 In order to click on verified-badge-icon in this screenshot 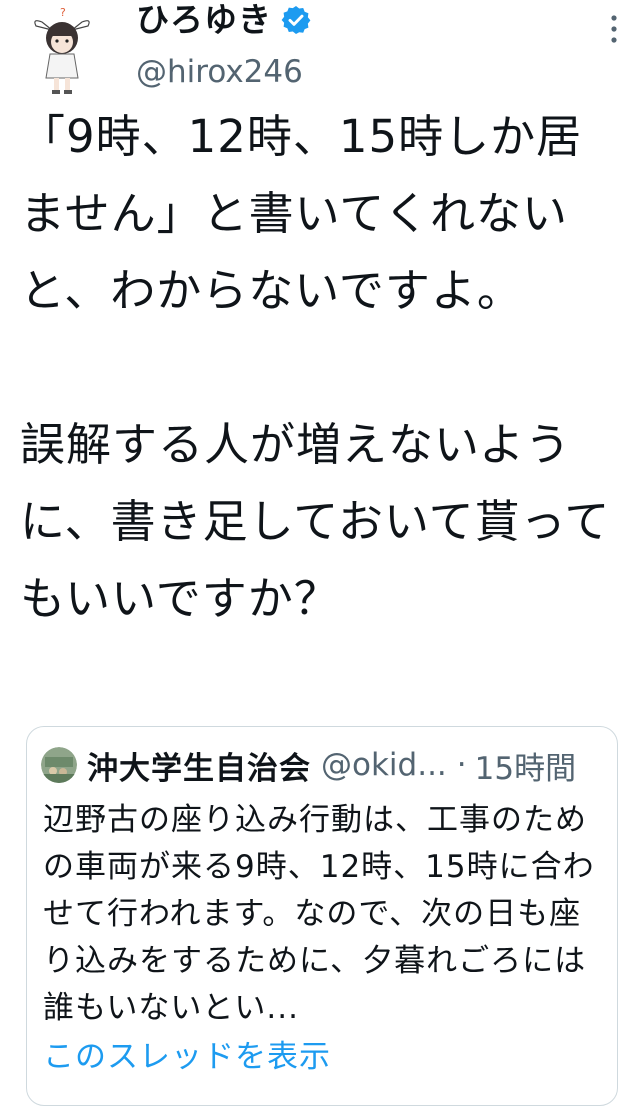, I will do `click(296, 20)`.